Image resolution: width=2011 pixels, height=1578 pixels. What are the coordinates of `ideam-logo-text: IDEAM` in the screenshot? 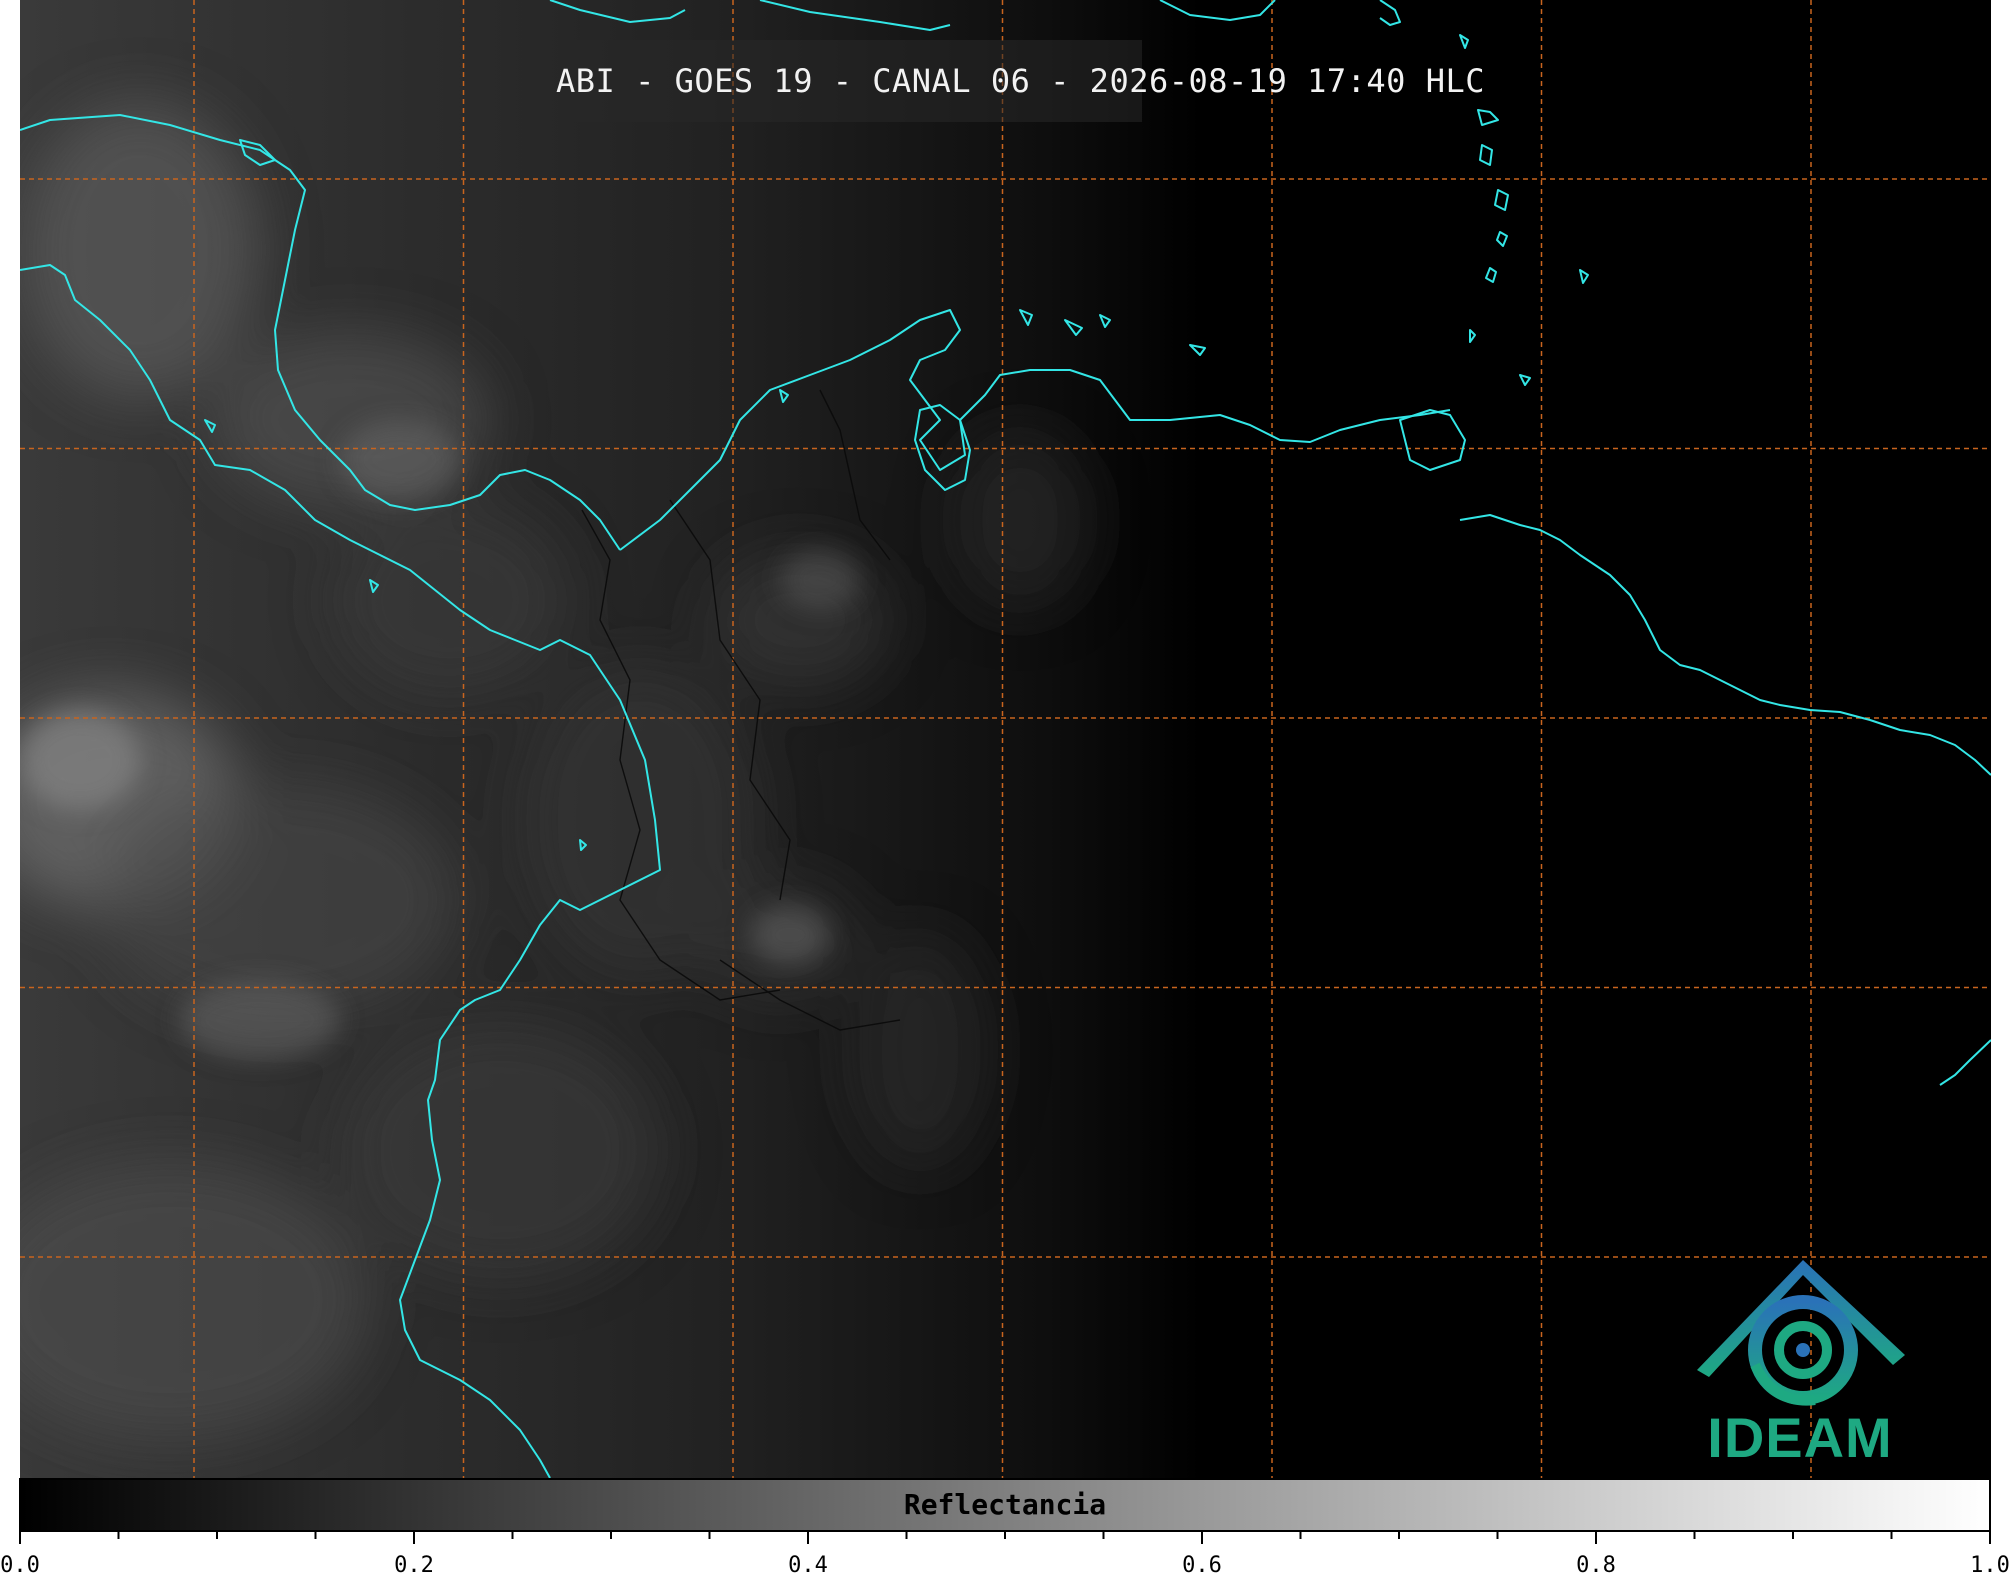 It's located at (1800, 1437).